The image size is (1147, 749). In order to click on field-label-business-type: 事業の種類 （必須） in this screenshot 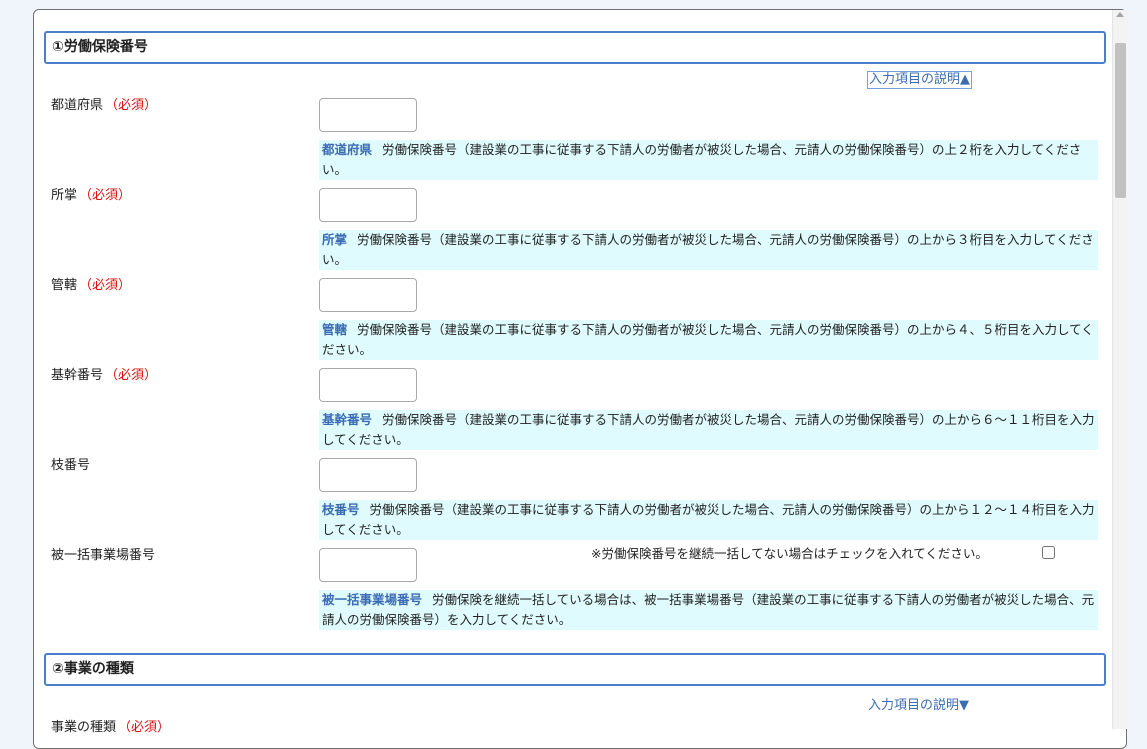, I will do `click(111, 727)`.